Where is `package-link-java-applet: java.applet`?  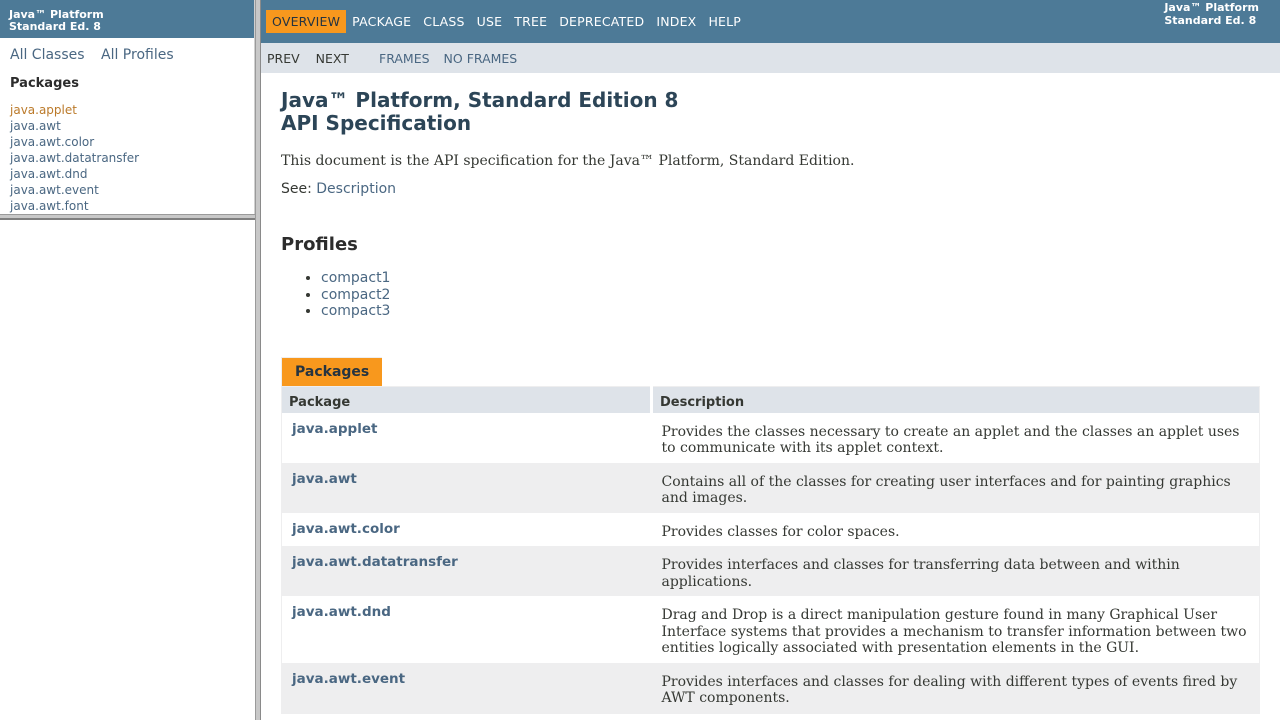 package-link-java-applet: java.applet is located at coordinates (334, 429).